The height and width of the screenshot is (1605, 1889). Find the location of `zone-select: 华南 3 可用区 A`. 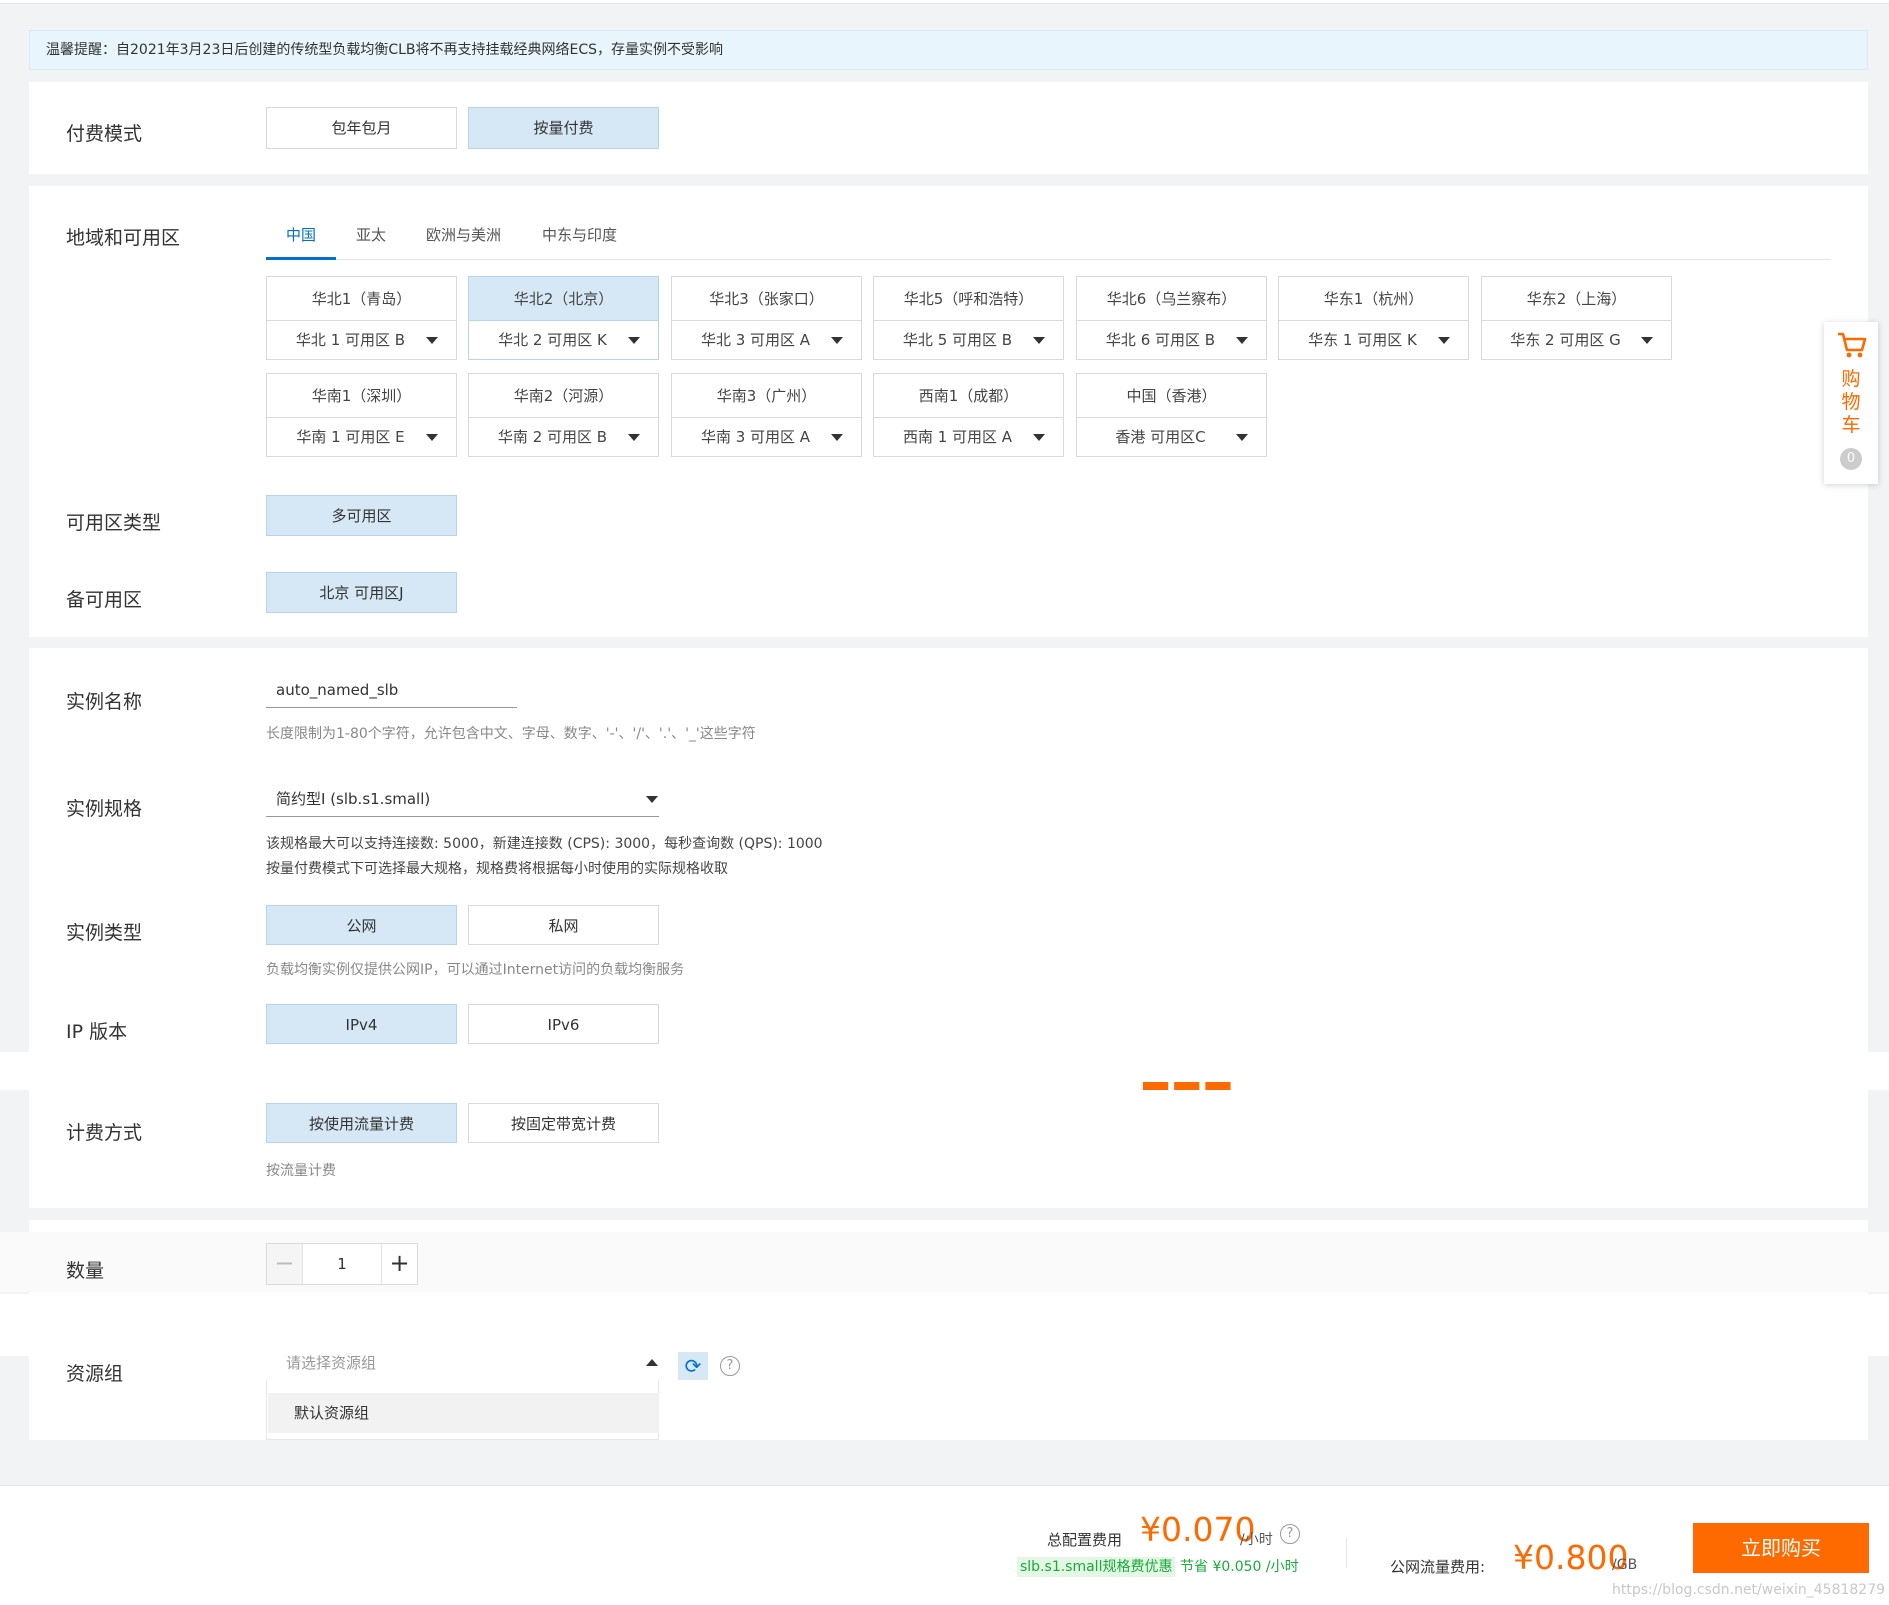

zone-select: 华南 3 可用区 A is located at coordinates (766, 437).